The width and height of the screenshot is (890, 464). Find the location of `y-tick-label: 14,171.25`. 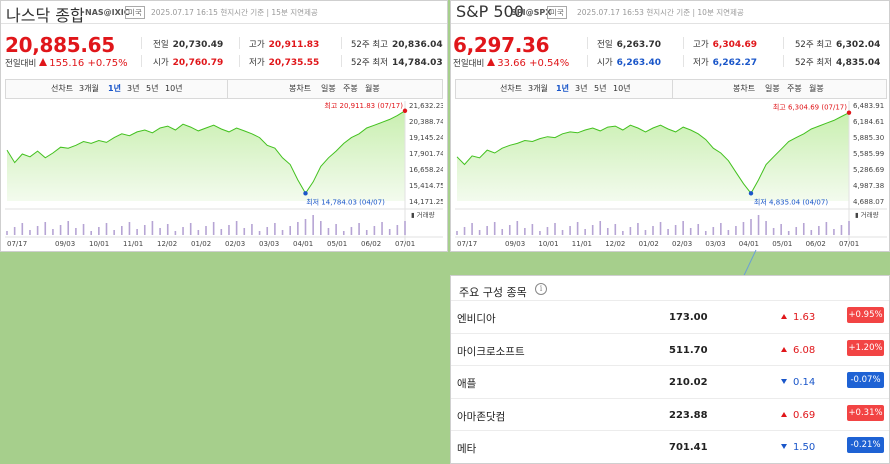

y-tick-label: 14,171.25 is located at coordinates (426, 202).